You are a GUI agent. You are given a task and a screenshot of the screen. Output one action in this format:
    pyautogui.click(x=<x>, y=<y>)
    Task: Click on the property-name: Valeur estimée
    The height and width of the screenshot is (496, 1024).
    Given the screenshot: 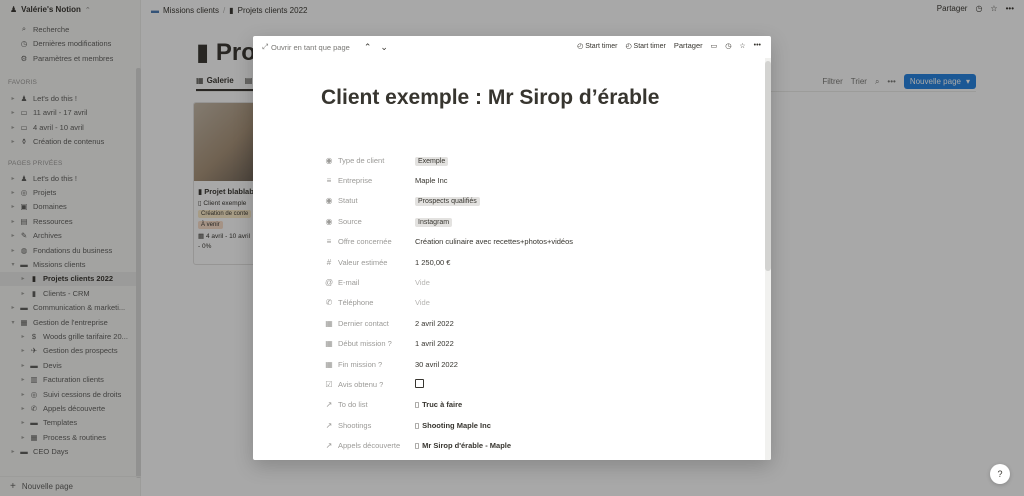 What is the action you would take?
    pyautogui.click(x=376, y=262)
    